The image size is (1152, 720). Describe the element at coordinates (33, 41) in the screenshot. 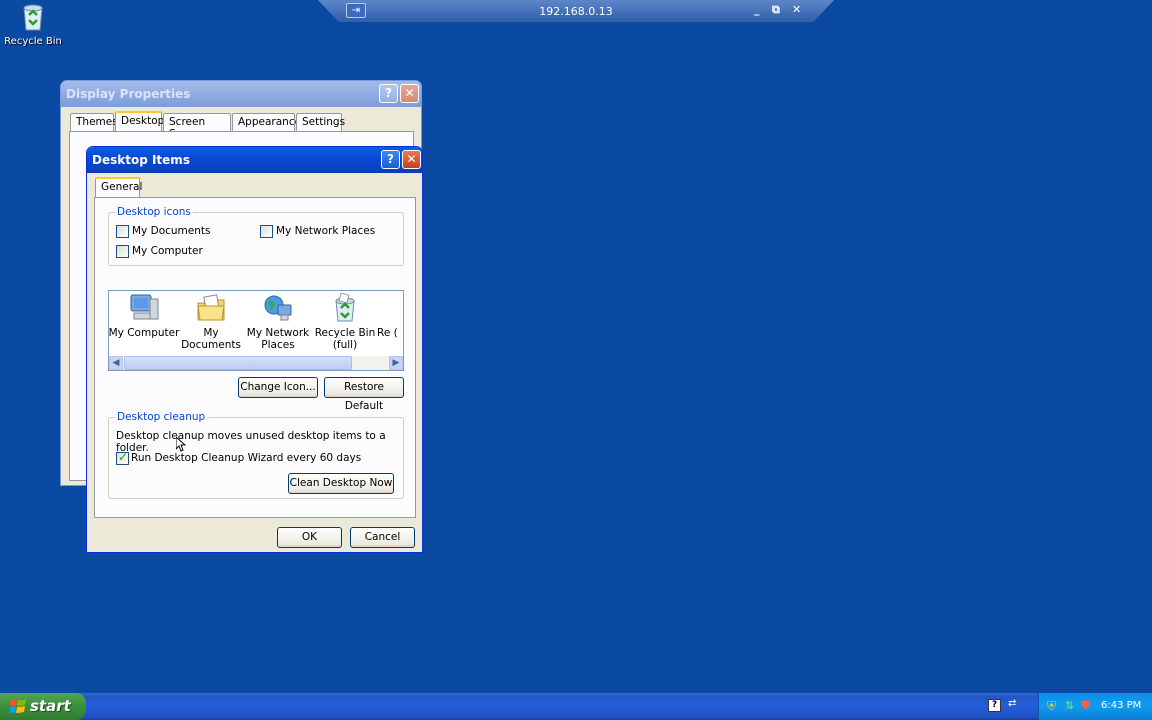

I see `recycle-bin-label: Recycle Bin` at that location.